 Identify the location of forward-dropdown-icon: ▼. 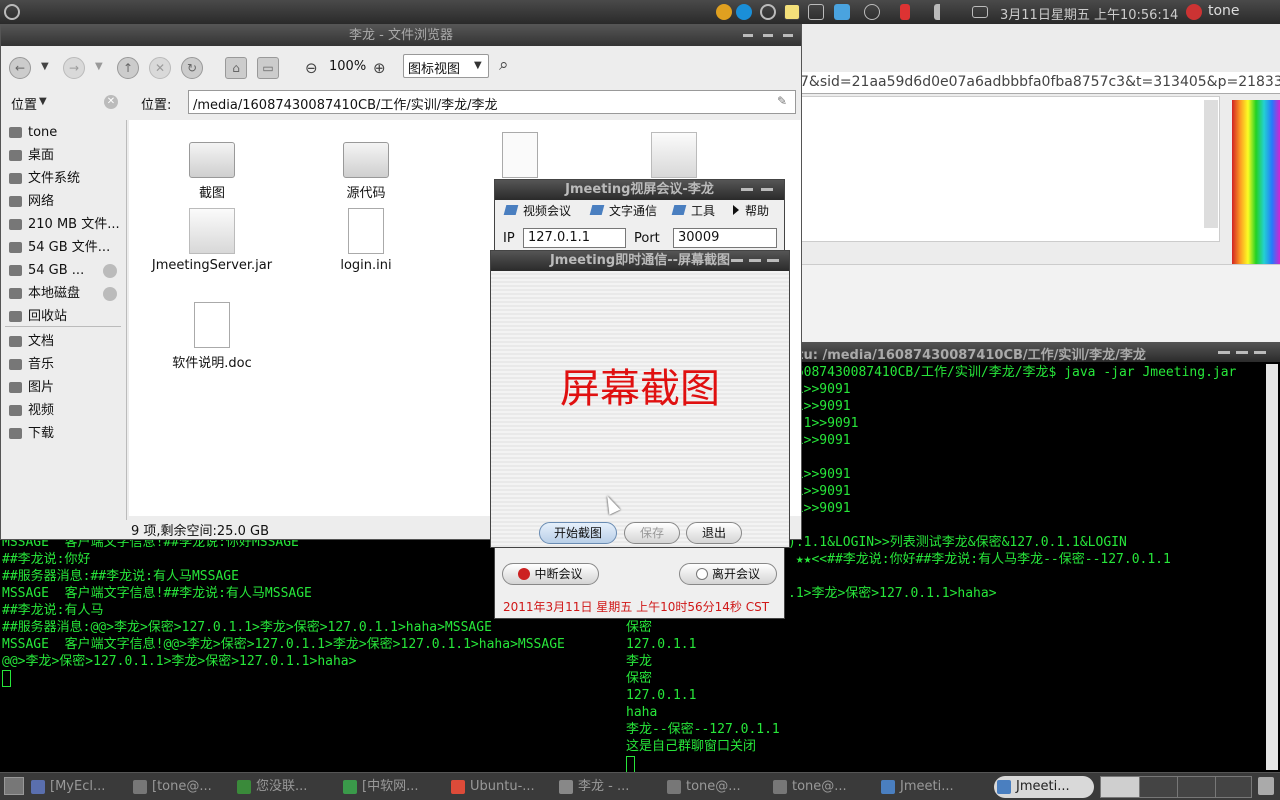
(99, 66).